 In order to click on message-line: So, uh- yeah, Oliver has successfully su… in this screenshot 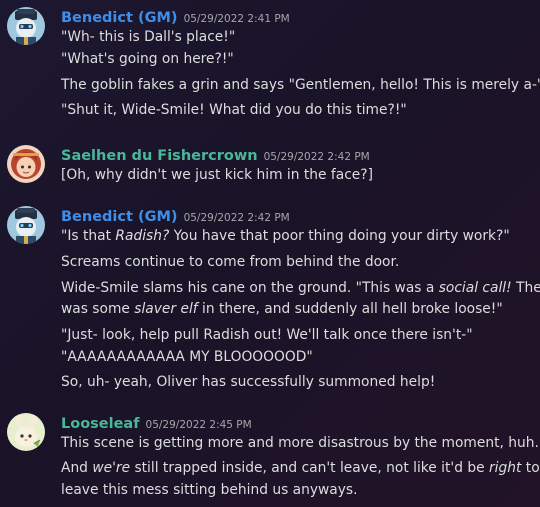, I will do `click(248, 382)`.